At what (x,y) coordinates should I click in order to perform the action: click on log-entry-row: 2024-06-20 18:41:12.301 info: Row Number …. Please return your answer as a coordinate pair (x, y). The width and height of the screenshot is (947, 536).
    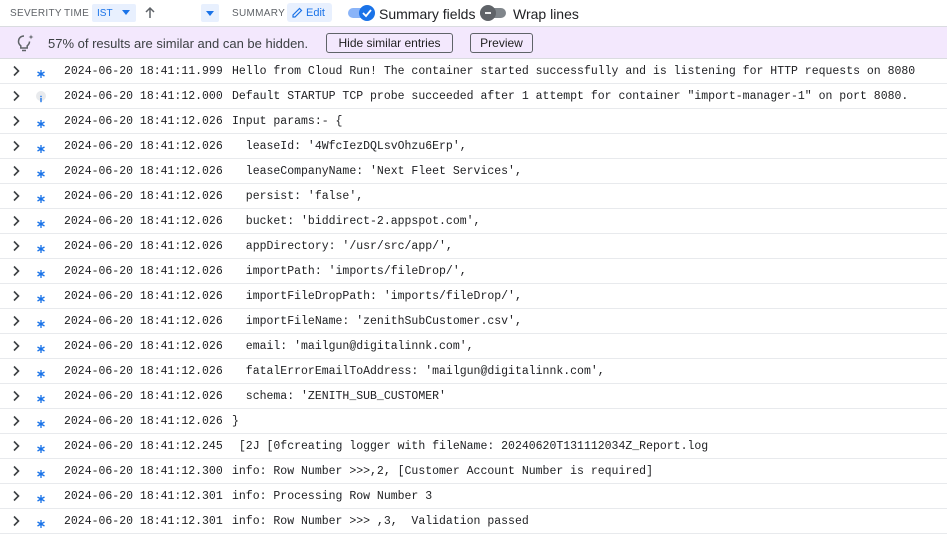
    Looking at the image, I should click on (473, 521).